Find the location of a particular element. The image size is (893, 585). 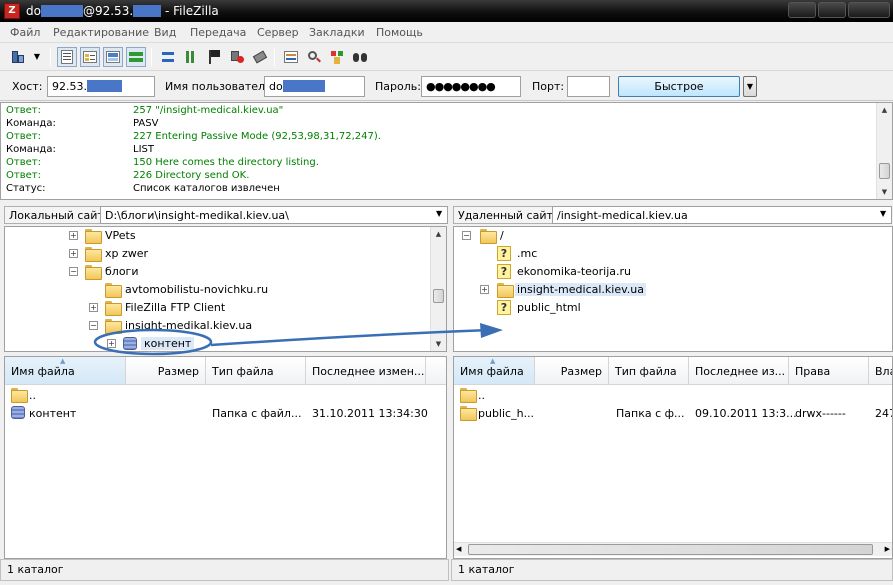

tree-item-insight-medical: + insight-medical.kiev.ua is located at coordinates (563, 290).